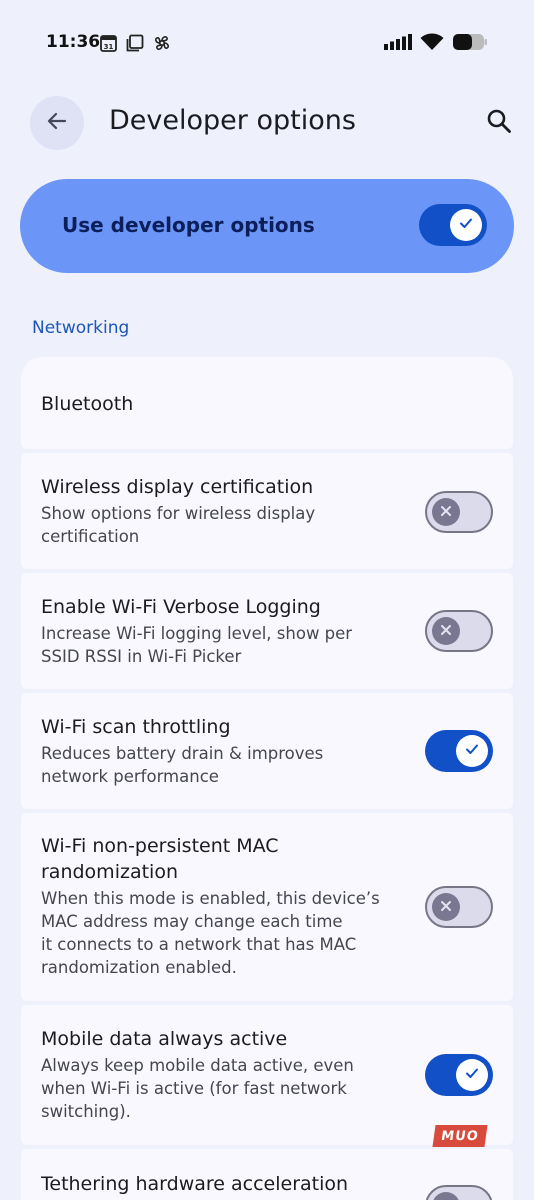  Describe the element at coordinates (195, 1184) in the screenshot. I see `setting-title: Tethering hardware acceleration` at that location.